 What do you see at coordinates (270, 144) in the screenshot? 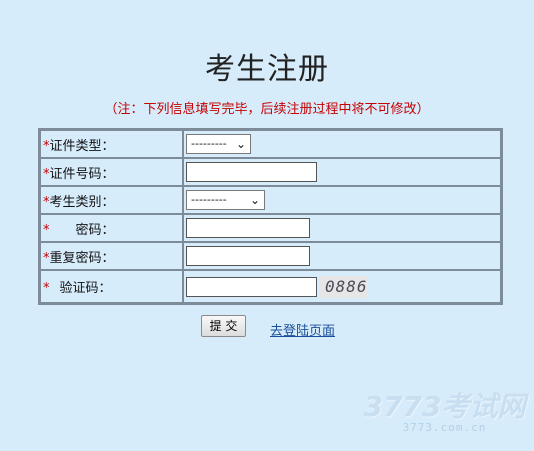
I see `row-id-type: *证件类型： --------- ⌄` at bounding box center [270, 144].